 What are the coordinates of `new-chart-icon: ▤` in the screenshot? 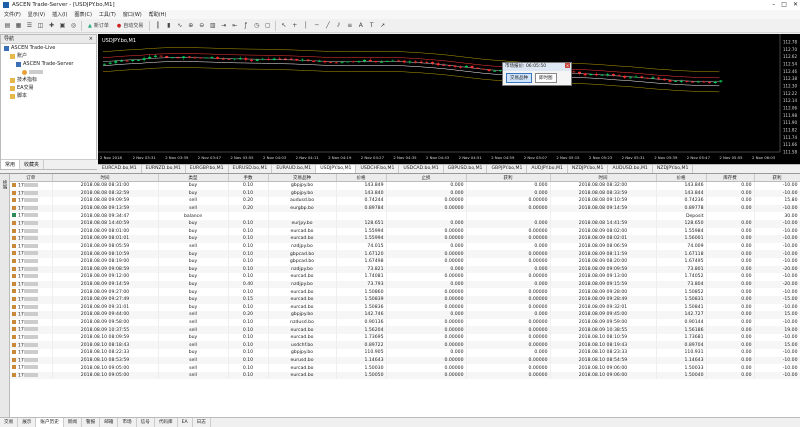 It's located at (7, 25).